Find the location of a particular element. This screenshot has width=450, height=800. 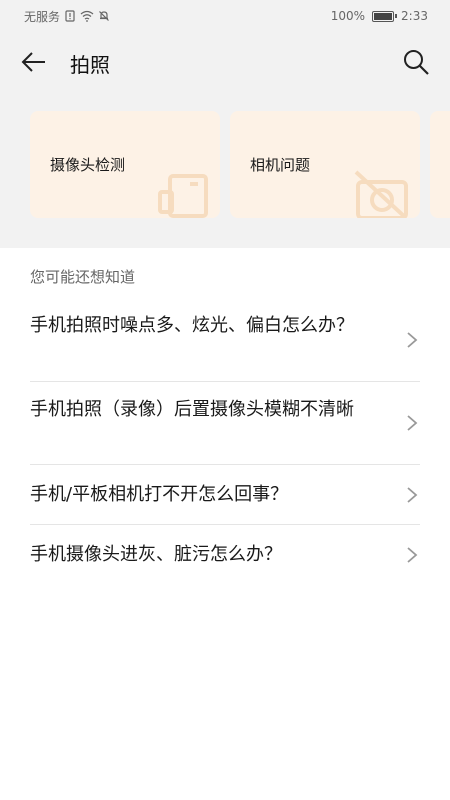

list-item-text: 手机摄像头进灰、脏污怎么办？ is located at coordinates (156, 554).